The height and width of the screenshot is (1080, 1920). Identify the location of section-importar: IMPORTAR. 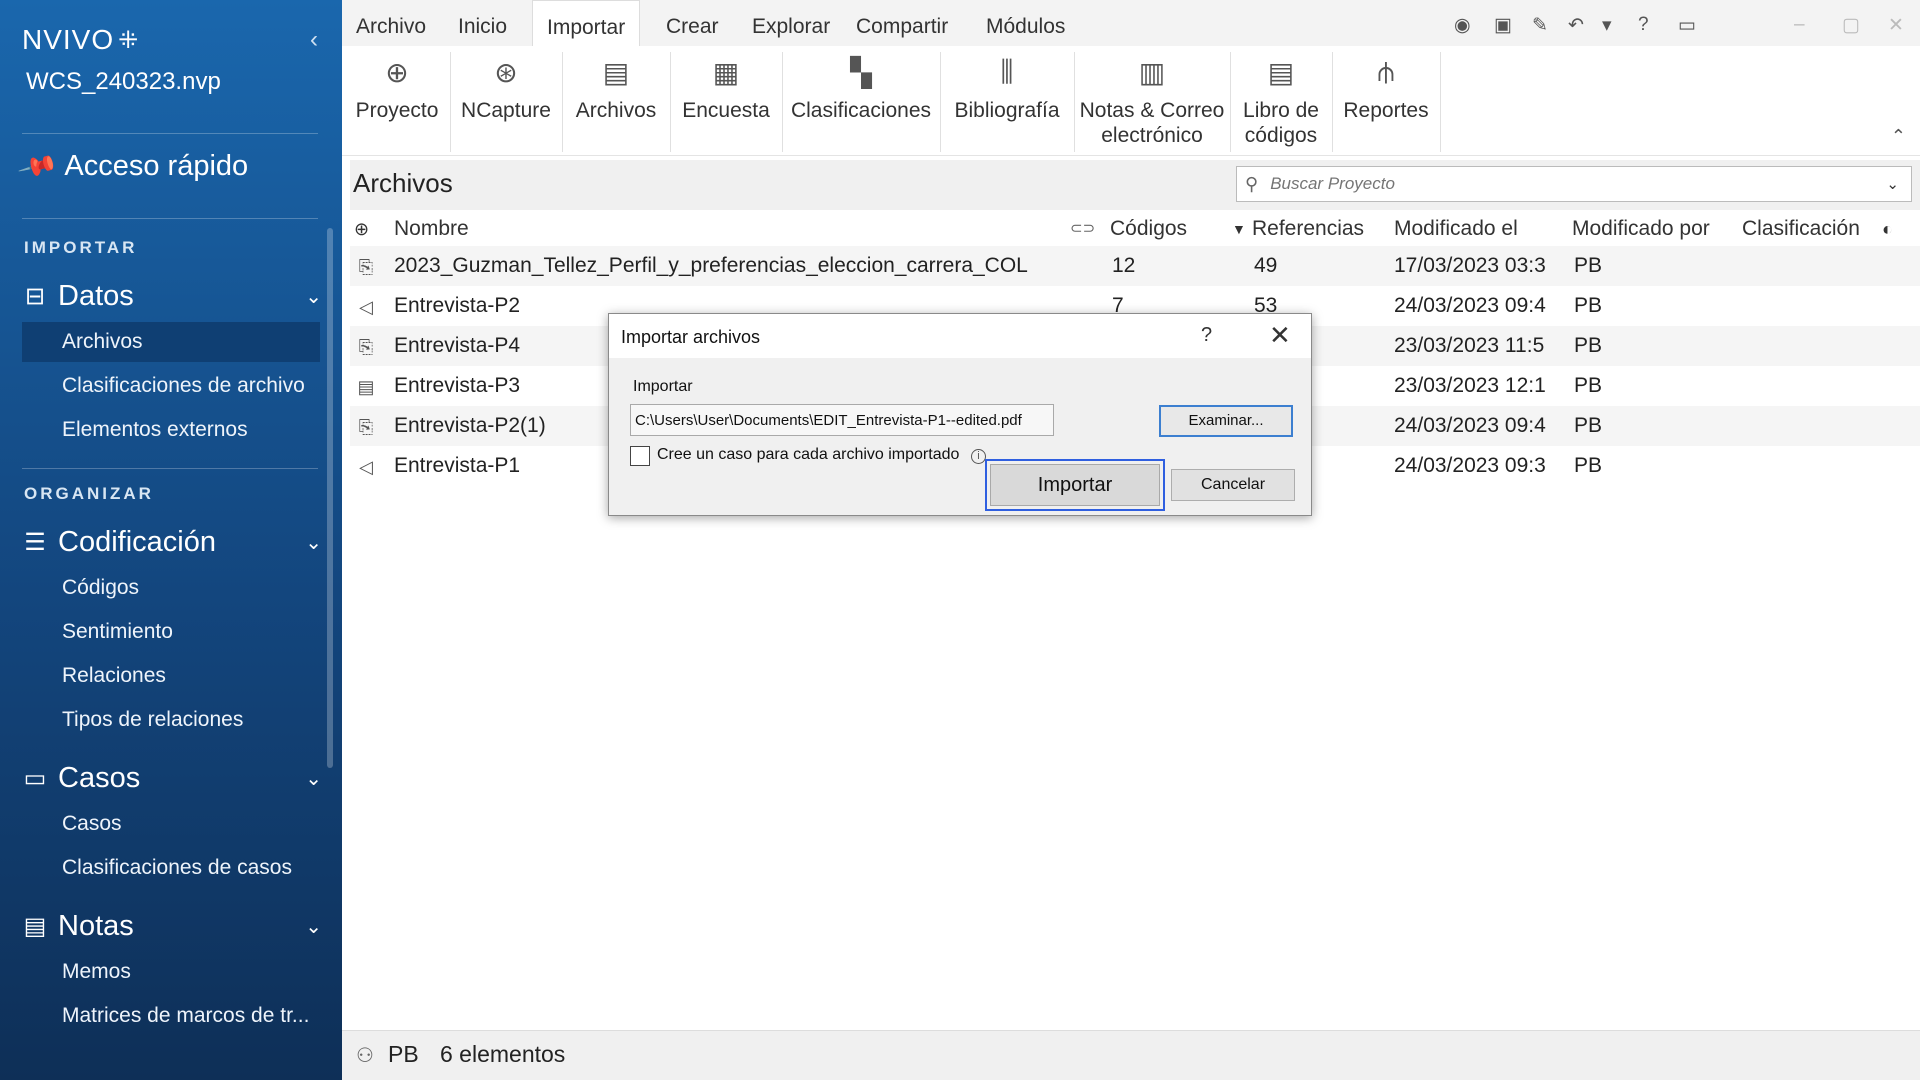
(81, 247).